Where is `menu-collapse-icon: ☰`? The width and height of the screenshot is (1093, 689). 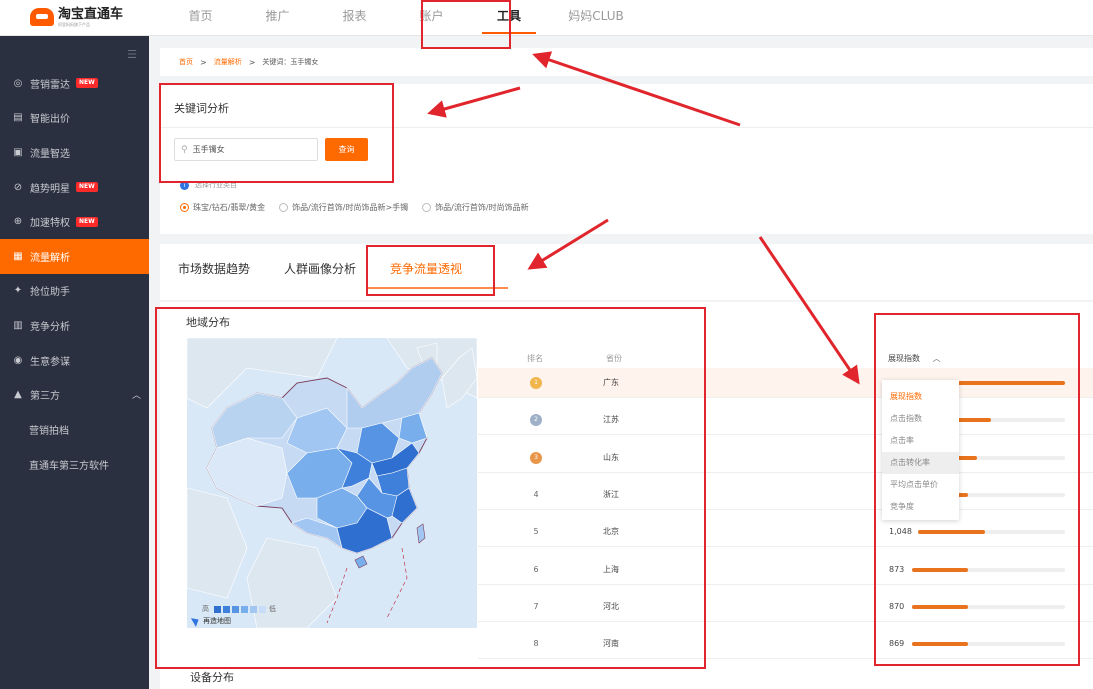
menu-collapse-icon: ☰ is located at coordinates (132, 54).